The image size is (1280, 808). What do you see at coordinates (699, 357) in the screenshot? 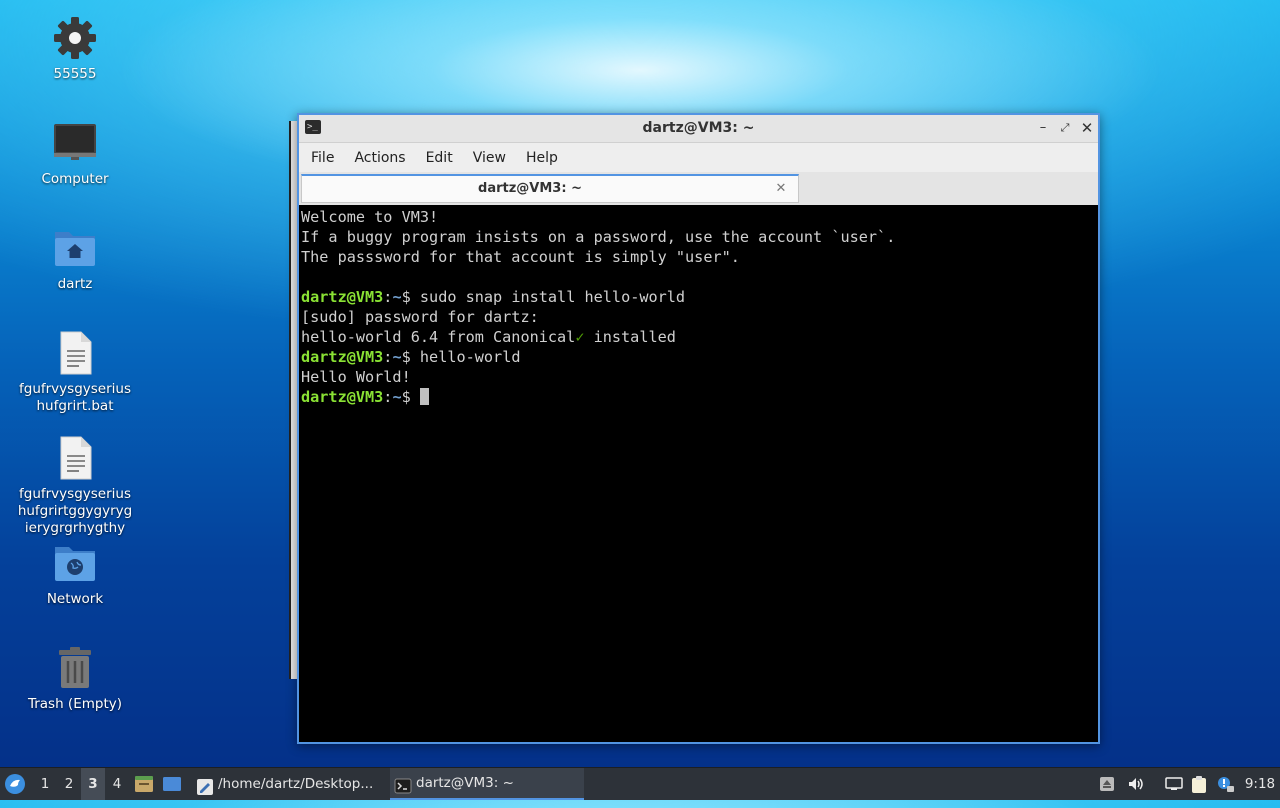
I see `terminal-prompt-line: dartz@VM3:~$ hello-world` at bounding box center [699, 357].